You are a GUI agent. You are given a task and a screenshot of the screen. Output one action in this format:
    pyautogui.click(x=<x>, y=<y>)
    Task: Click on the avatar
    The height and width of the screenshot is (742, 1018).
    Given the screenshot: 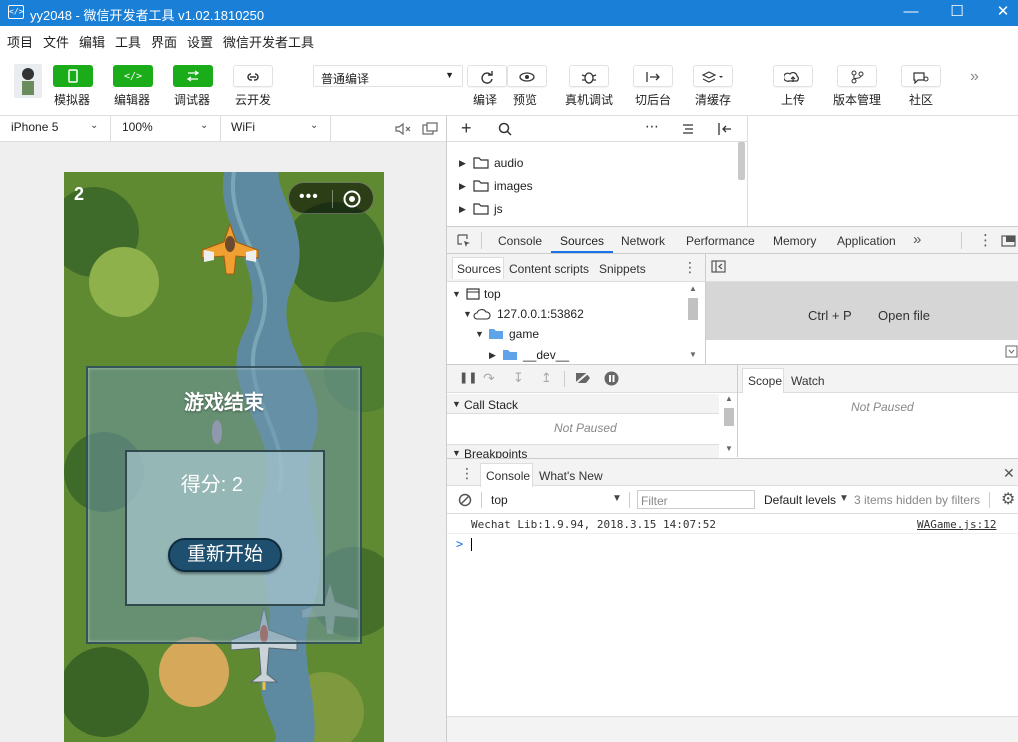 What is the action you would take?
    pyautogui.click(x=28, y=81)
    